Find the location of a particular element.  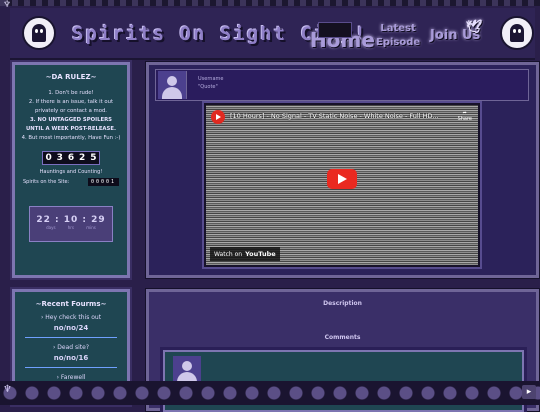

username: Username is located at coordinates (211, 79).